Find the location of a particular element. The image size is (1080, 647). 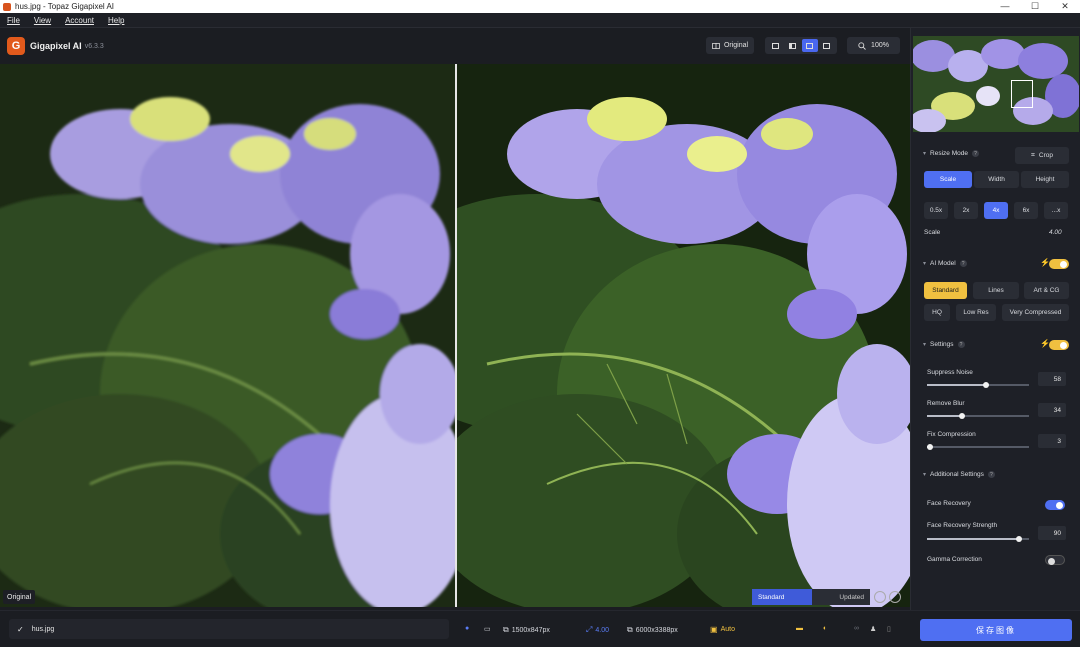

remove-blur-label: Remove Blur is located at coordinates (946, 403).